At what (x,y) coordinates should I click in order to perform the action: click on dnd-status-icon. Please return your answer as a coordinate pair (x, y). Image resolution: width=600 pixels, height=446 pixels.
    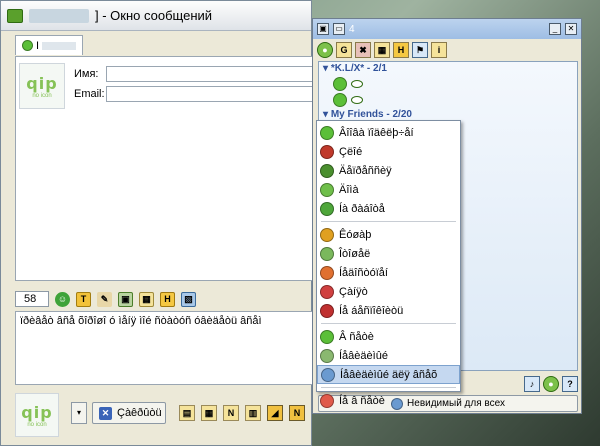
    Looking at the image, I should click on (327, 310).